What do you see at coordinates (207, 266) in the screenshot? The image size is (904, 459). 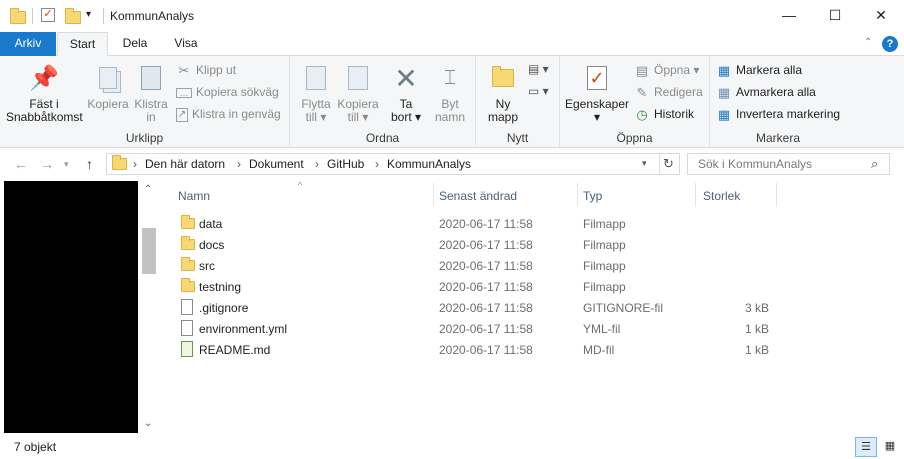 I see `cell-name: src` at bounding box center [207, 266].